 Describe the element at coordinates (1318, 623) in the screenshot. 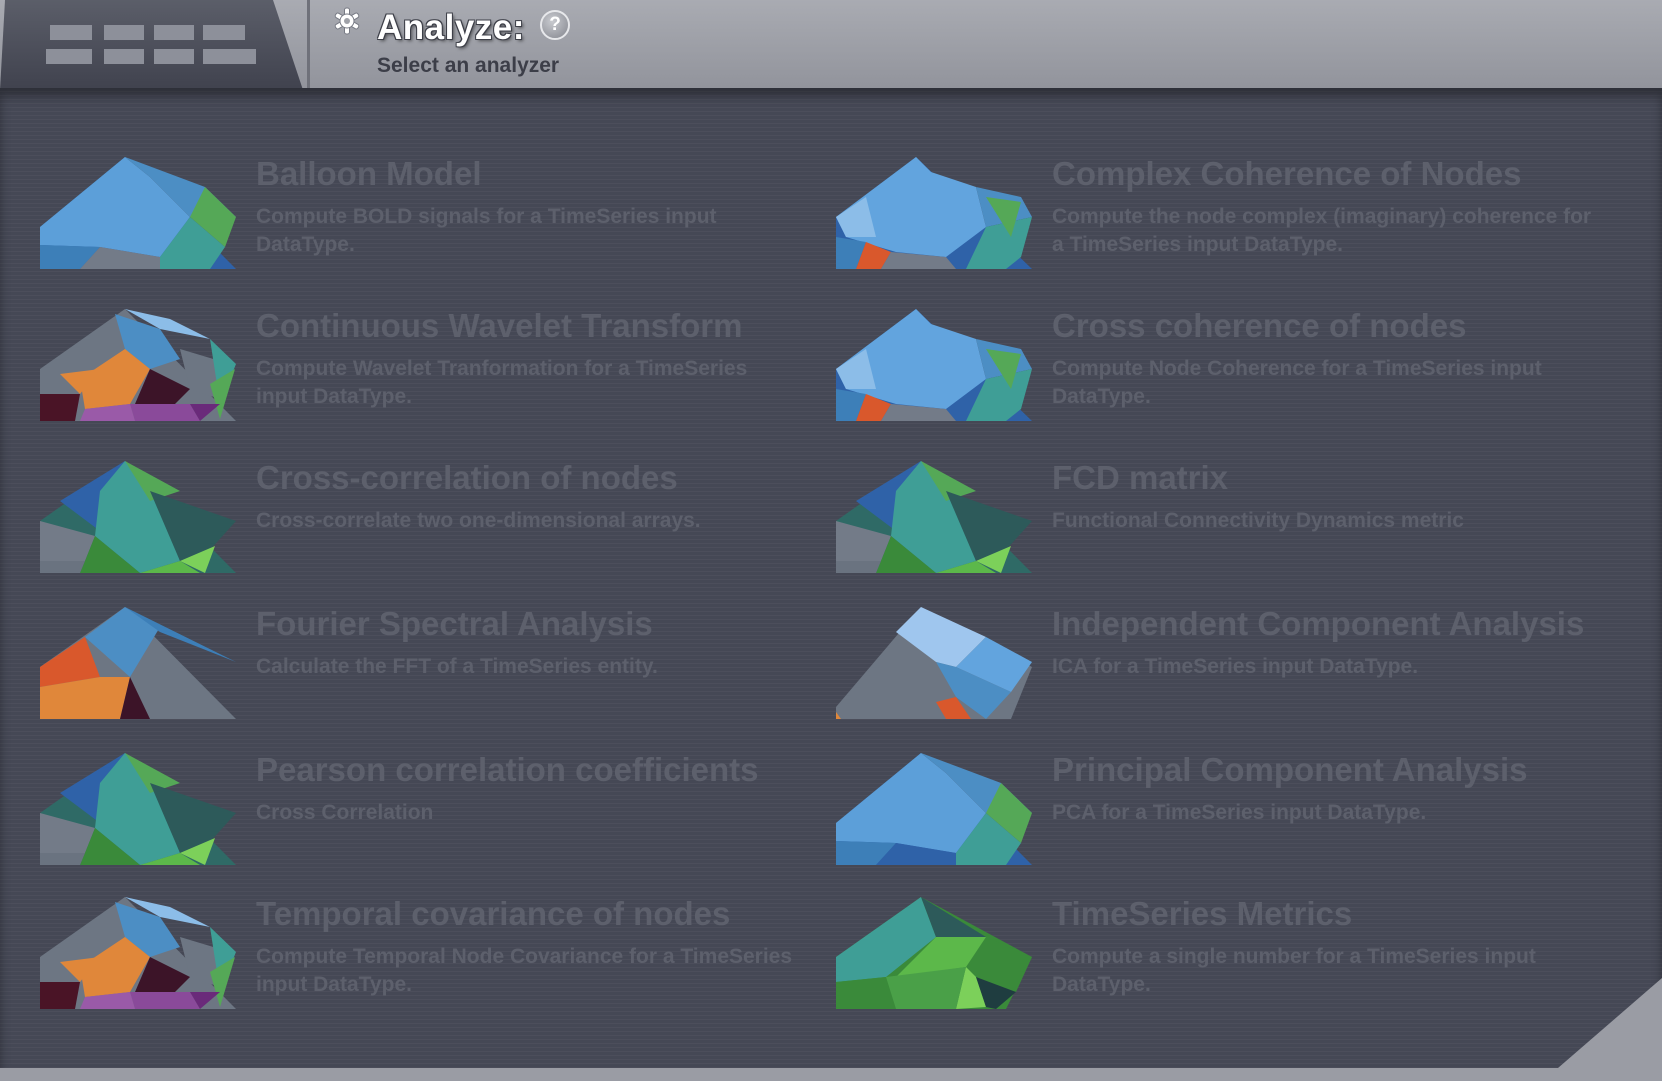

I see `analyzer-title: Independent Component Analysis` at that location.